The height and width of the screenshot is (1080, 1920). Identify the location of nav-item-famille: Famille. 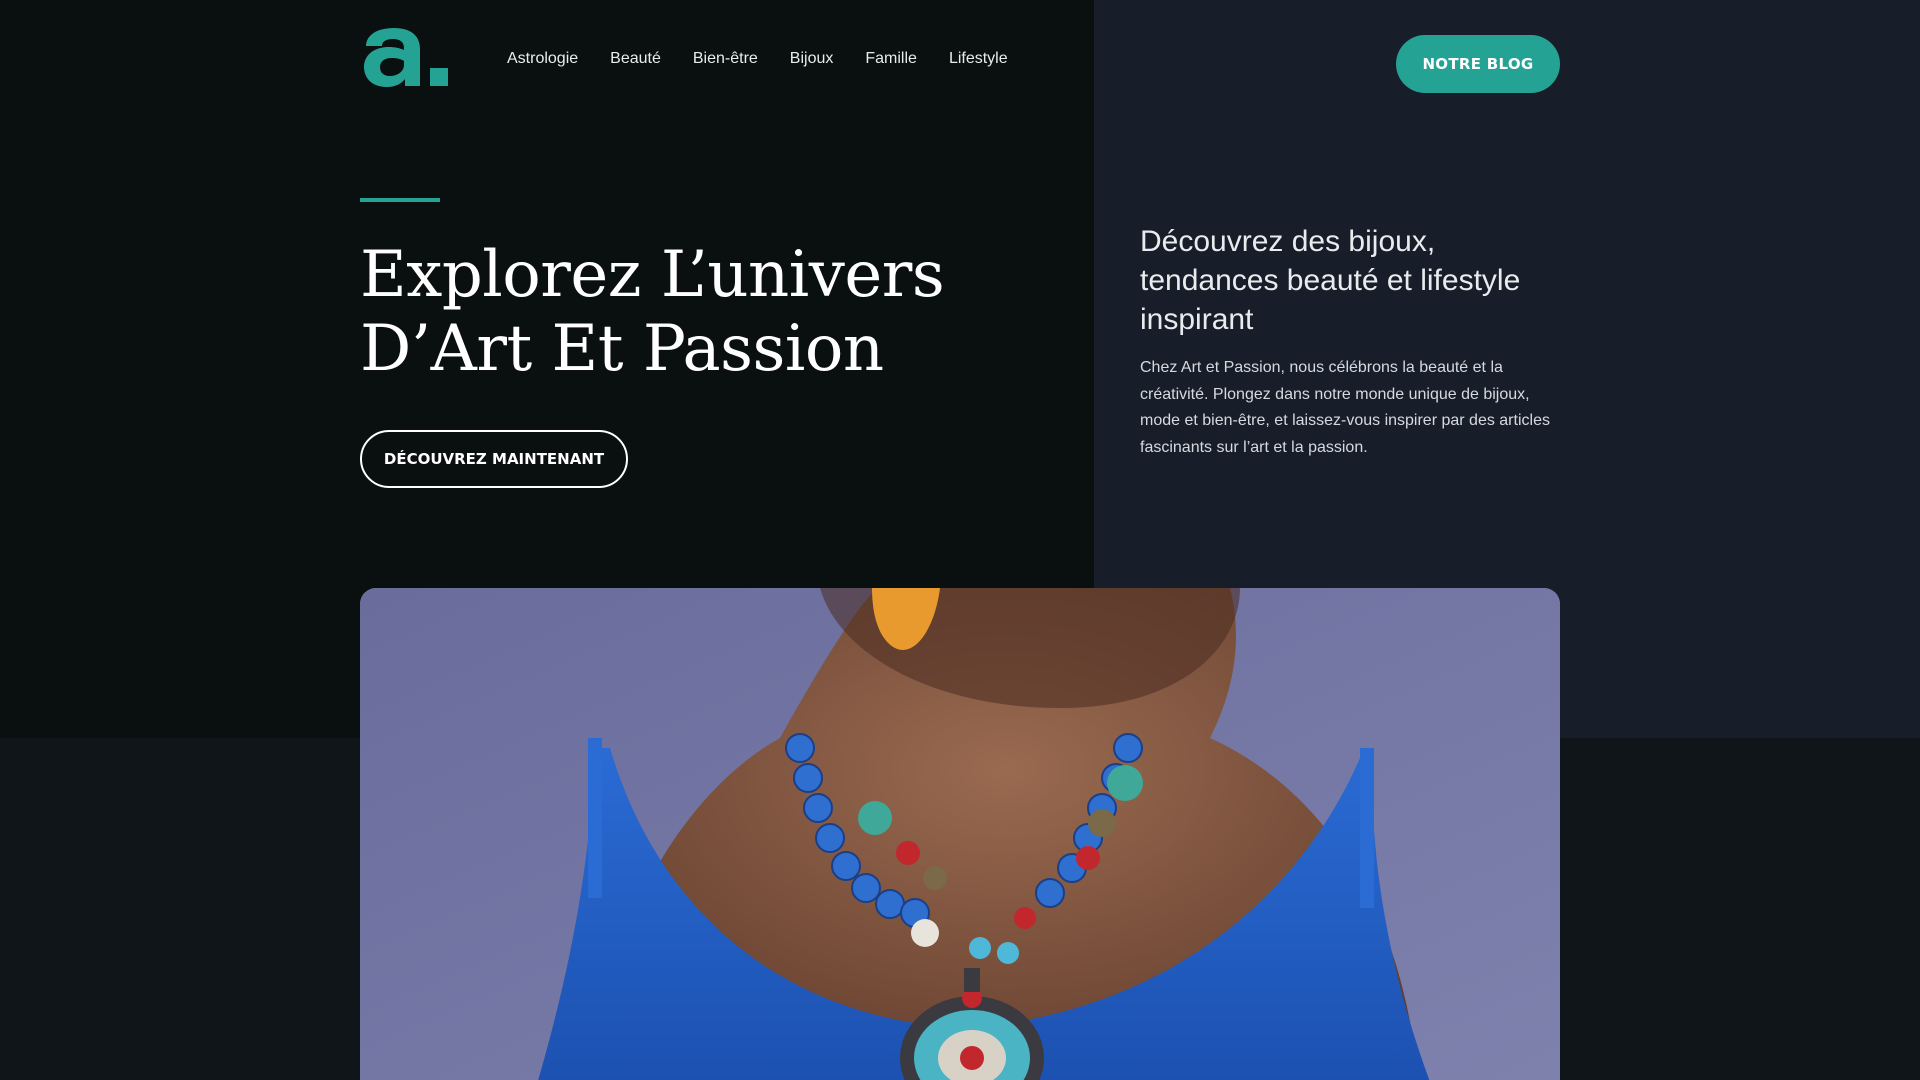
(891, 59).